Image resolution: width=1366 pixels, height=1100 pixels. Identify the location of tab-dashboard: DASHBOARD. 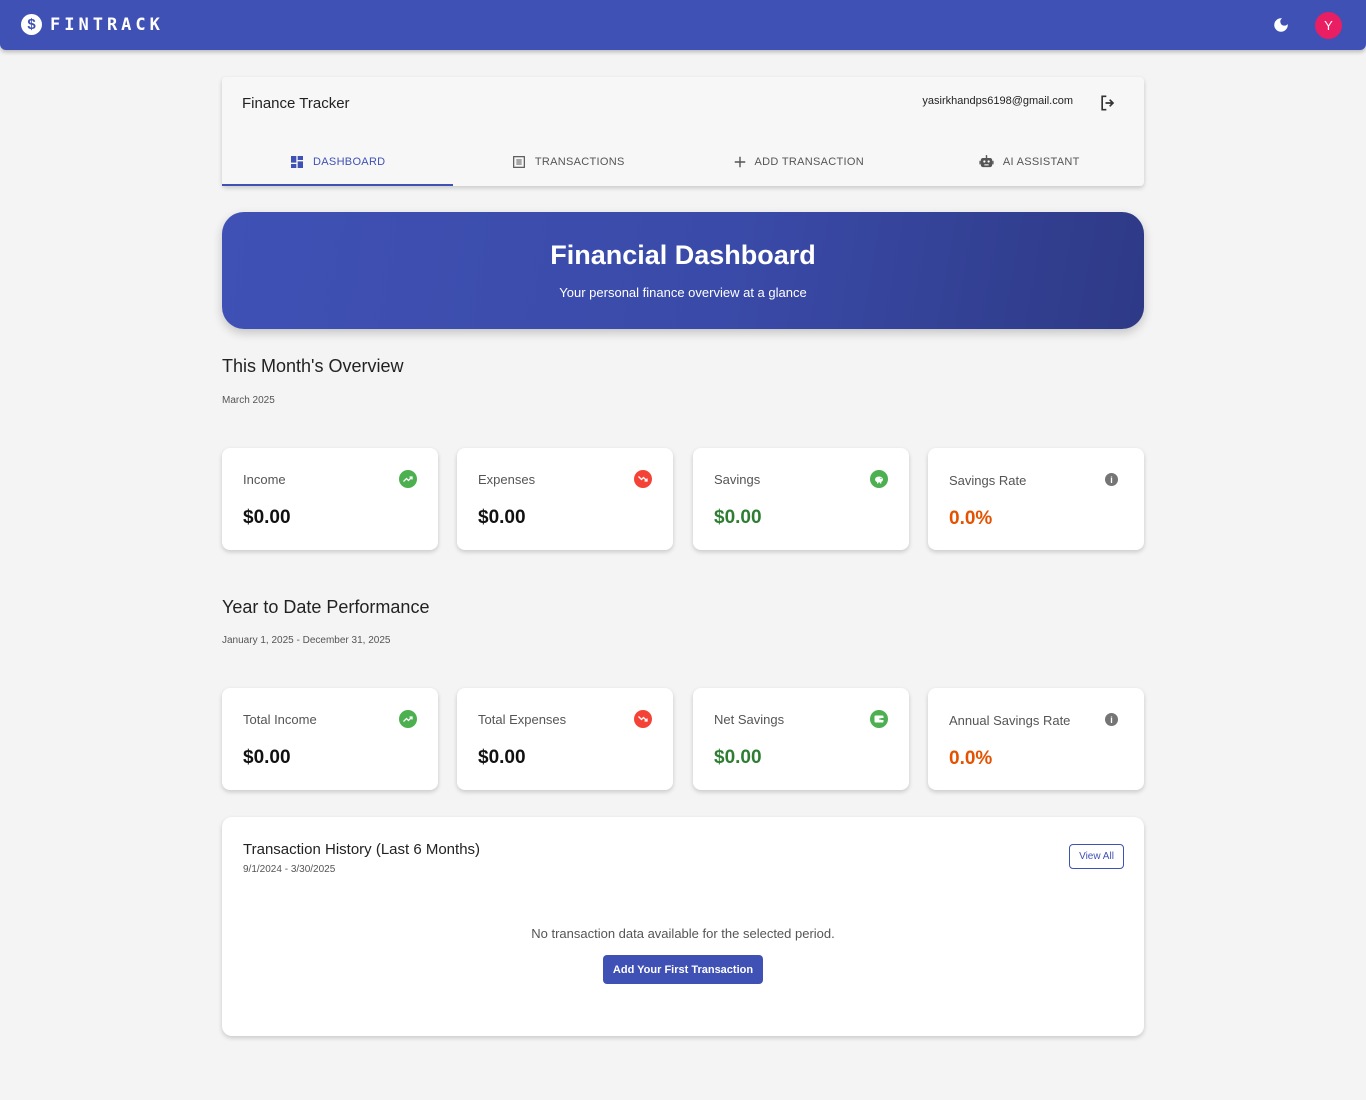
(337, 161).